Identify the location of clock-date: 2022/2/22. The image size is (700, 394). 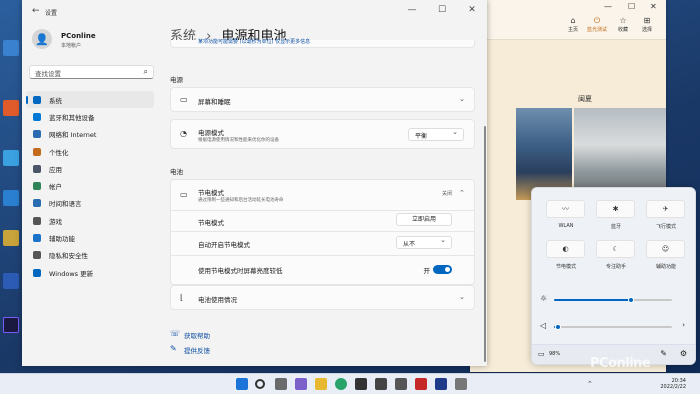
(673, 387).